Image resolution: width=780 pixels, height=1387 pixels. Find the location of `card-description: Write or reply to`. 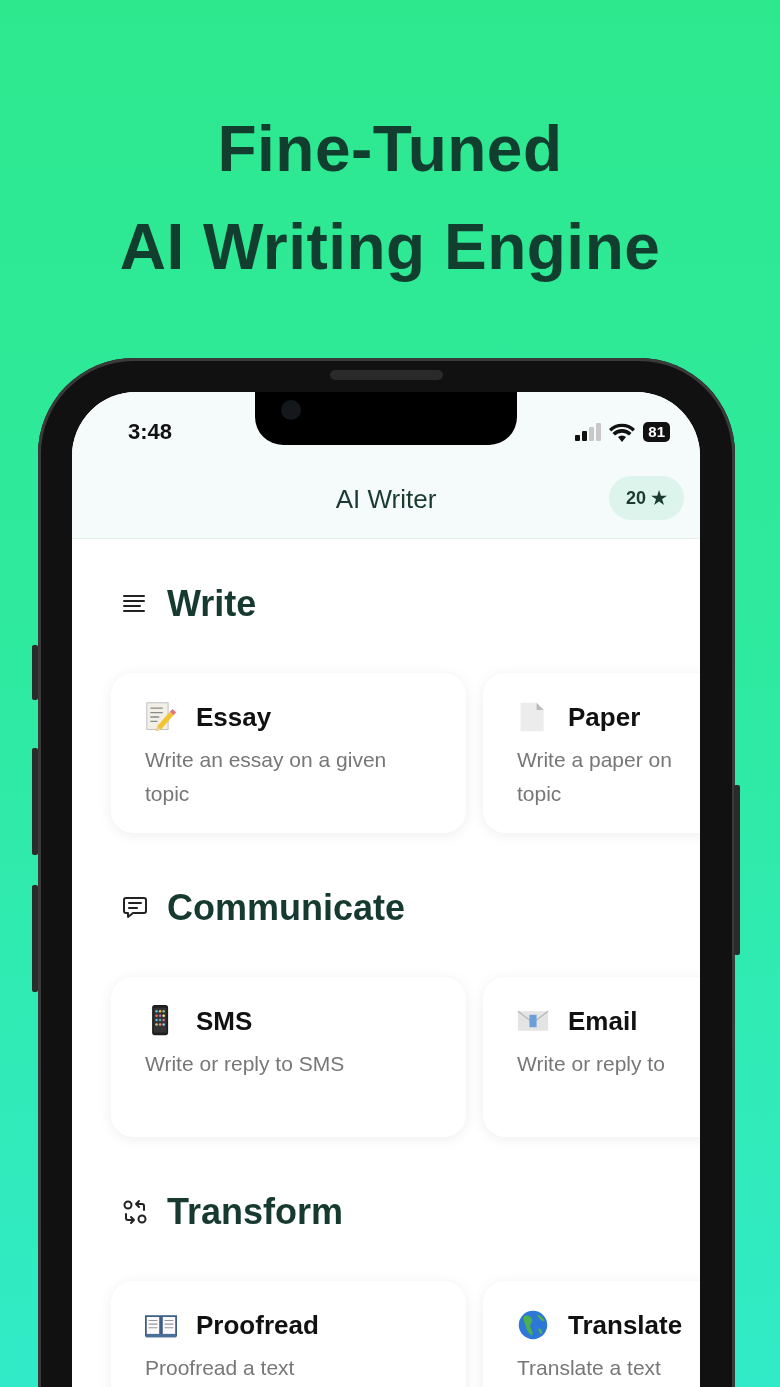

card-description: Write or reply to is located at coordinates (591, 1064).